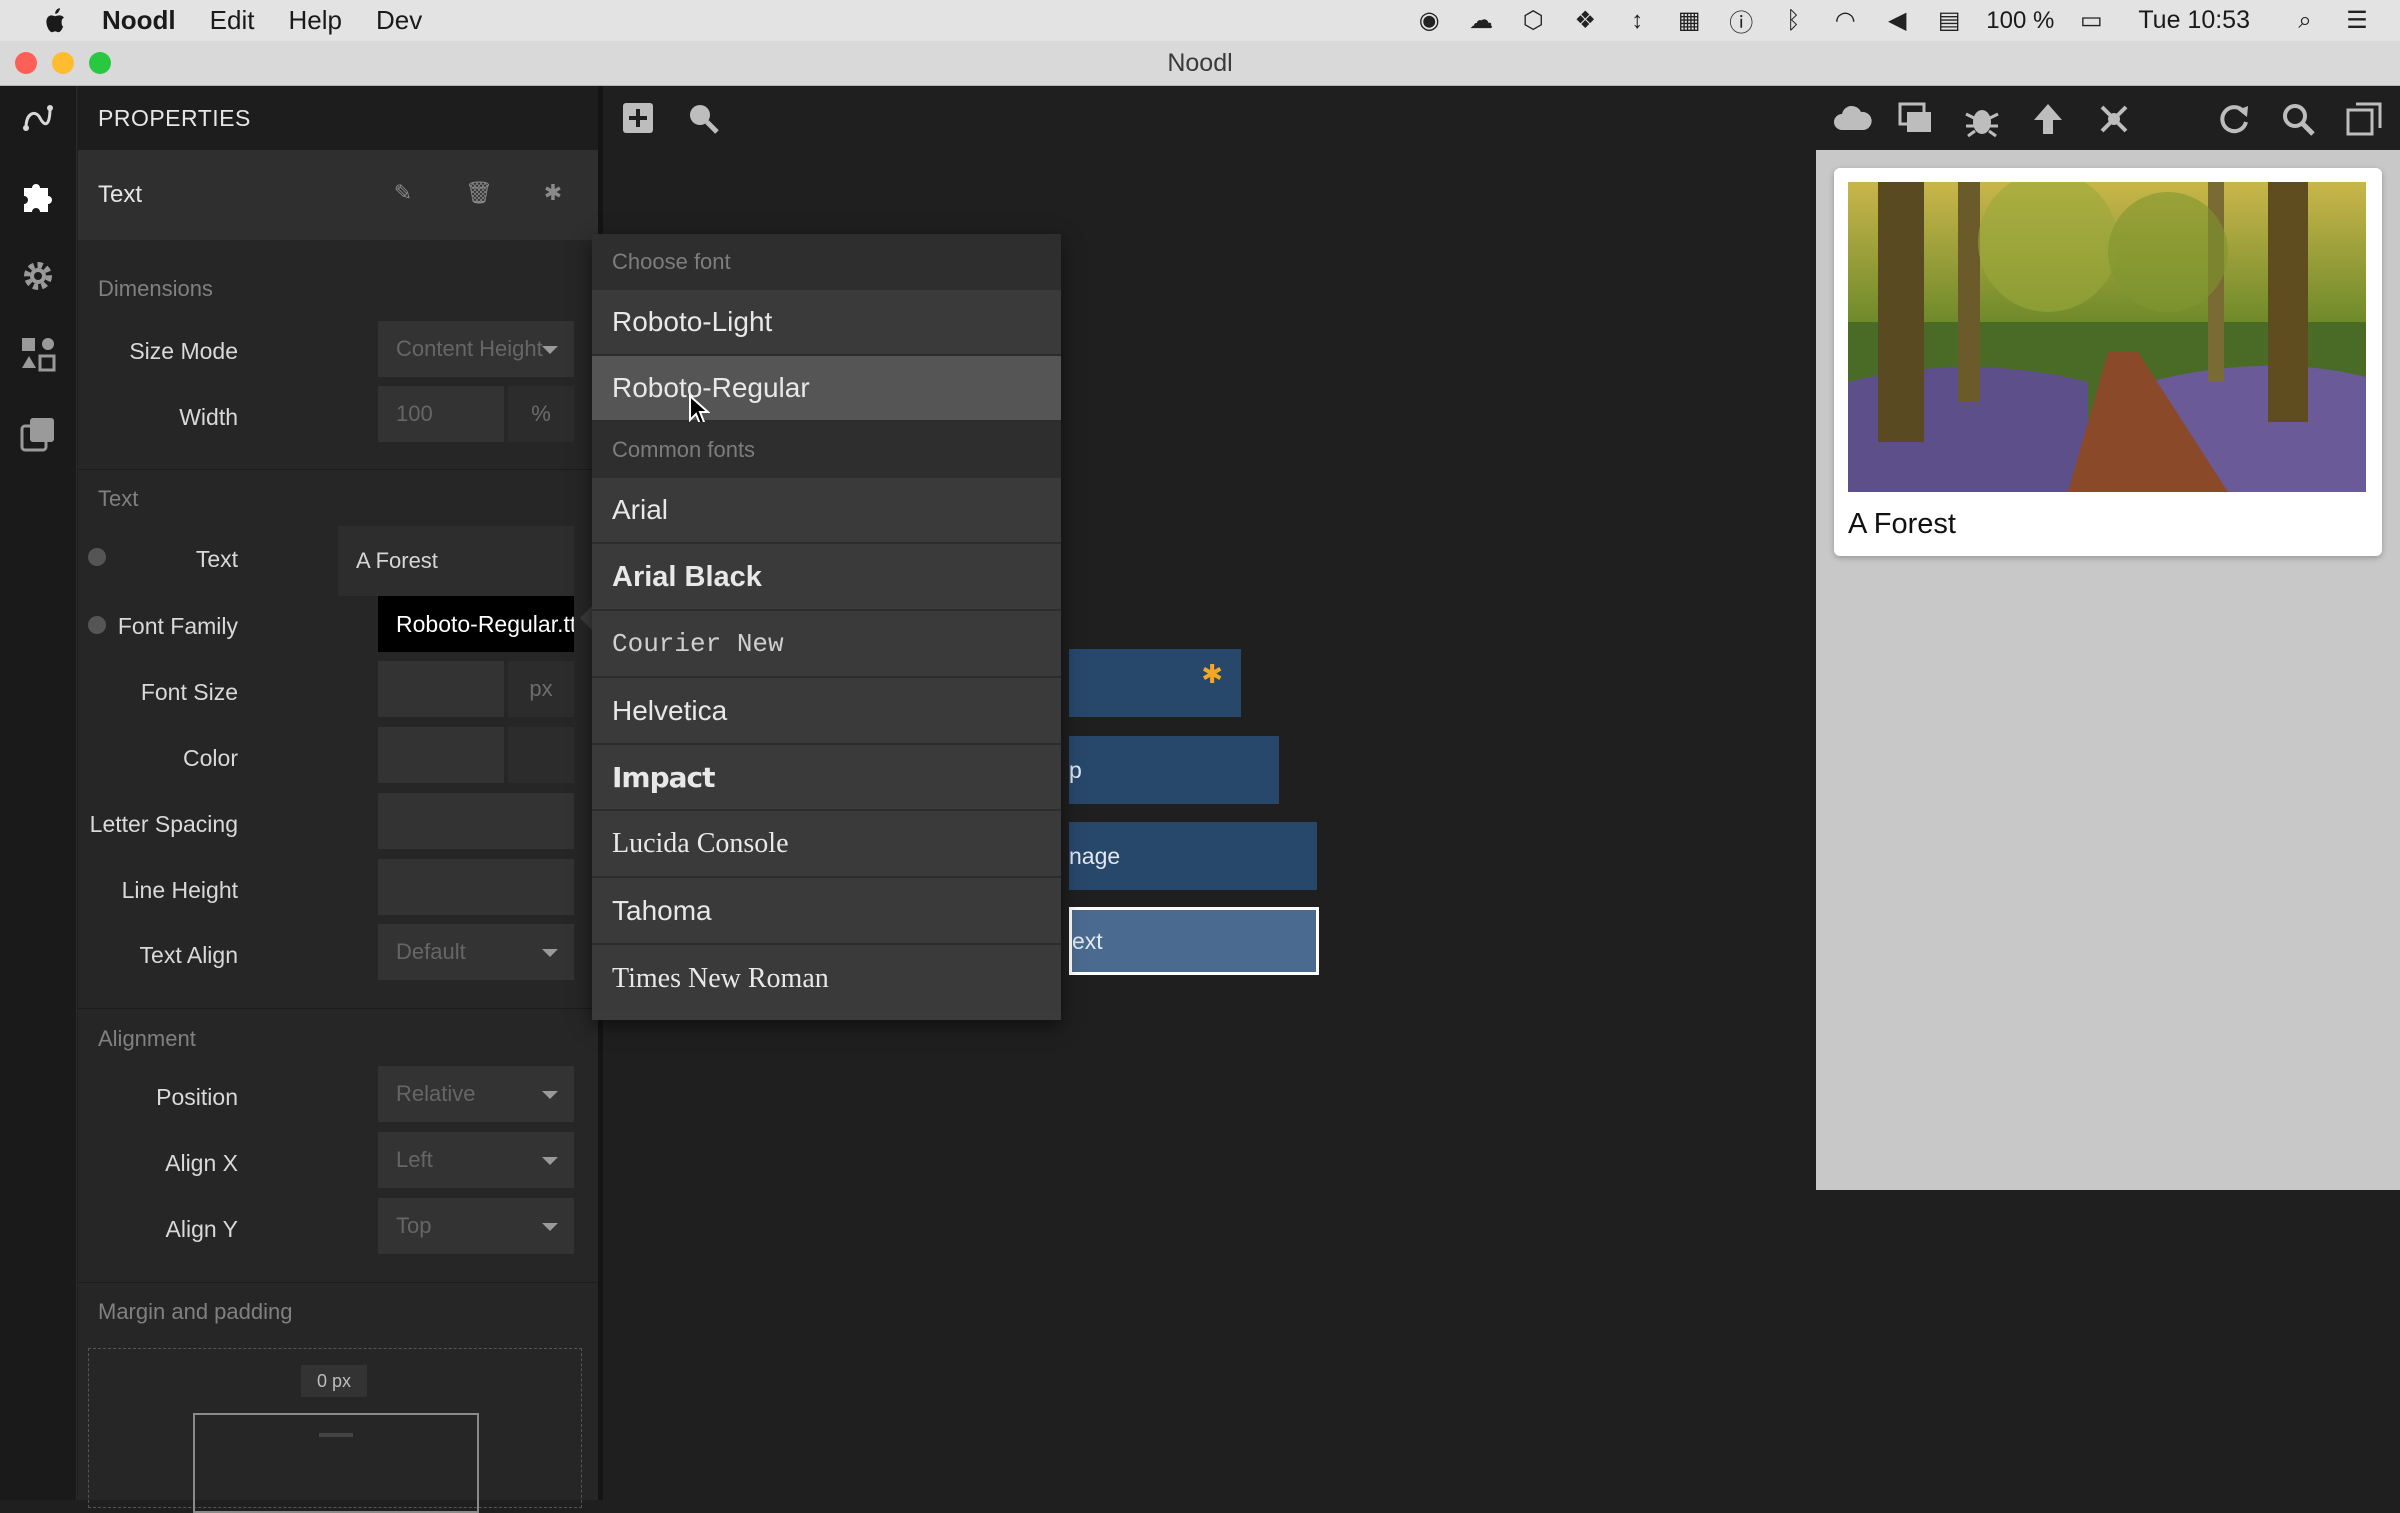 This screenshot has height=1513, width=2400. Describe the element at coordinates (1916, 119) in the screenshot. I see `windows-icon` at that location.